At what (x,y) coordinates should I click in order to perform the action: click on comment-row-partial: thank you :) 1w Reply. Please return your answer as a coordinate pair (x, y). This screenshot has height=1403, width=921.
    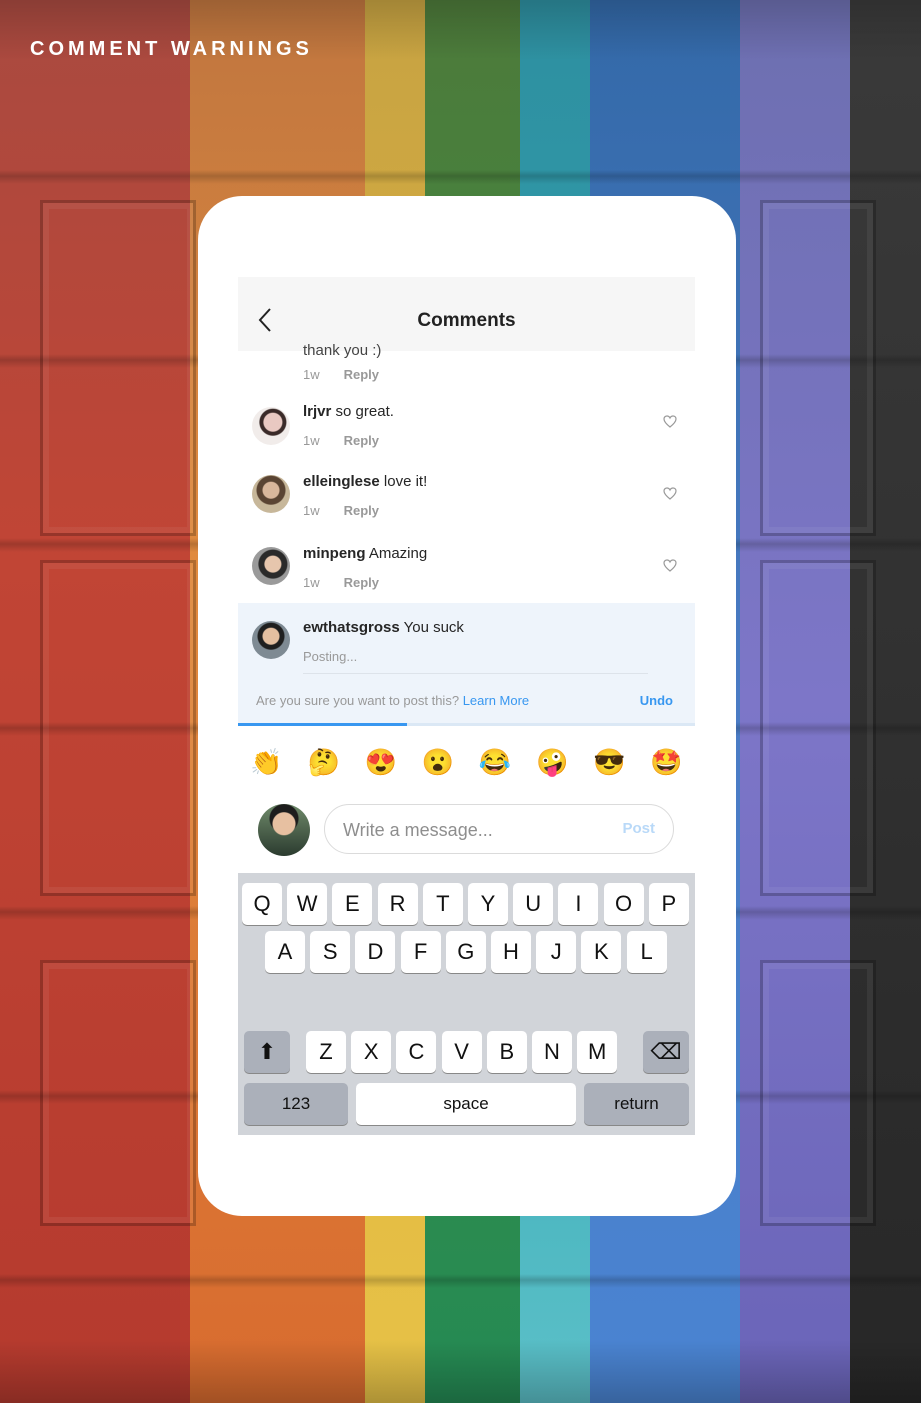
    Looking at the image, I should click on (466, 362).